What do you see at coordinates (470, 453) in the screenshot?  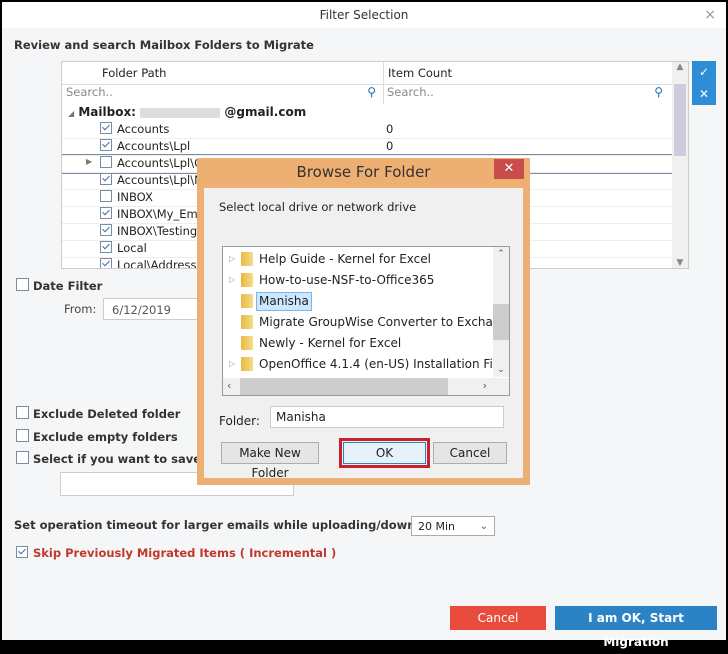 I see `dialog-cancel-button: Cancel` at bounding box center [470, 453].